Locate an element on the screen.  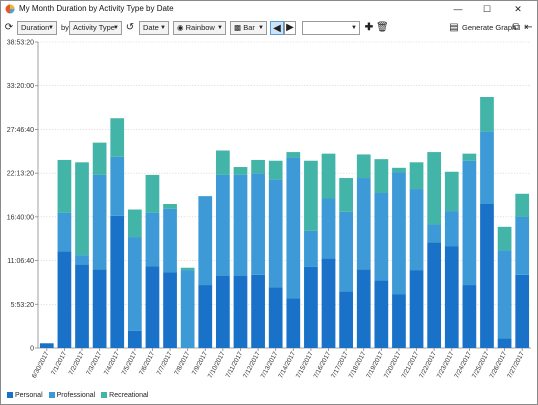
stacked-right-icon: ▶ is located at coordinates (290, 28).